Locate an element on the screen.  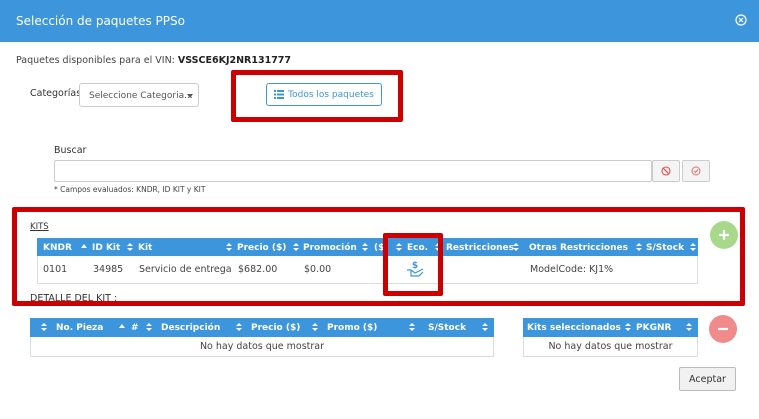
detalle-empty-row: No hay datos que mostrar is located at coordinates (262, 347).